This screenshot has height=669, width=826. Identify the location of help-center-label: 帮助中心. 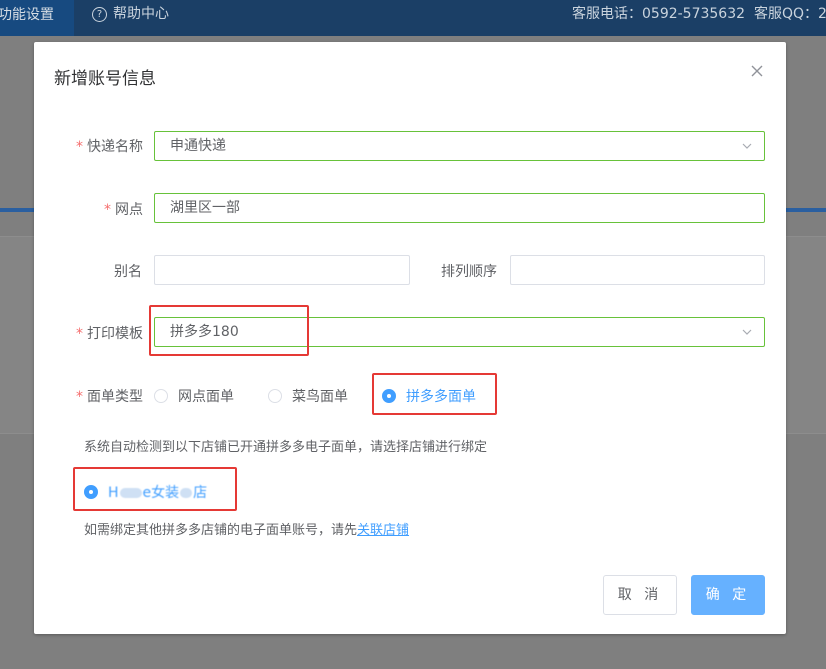
(141, 14).